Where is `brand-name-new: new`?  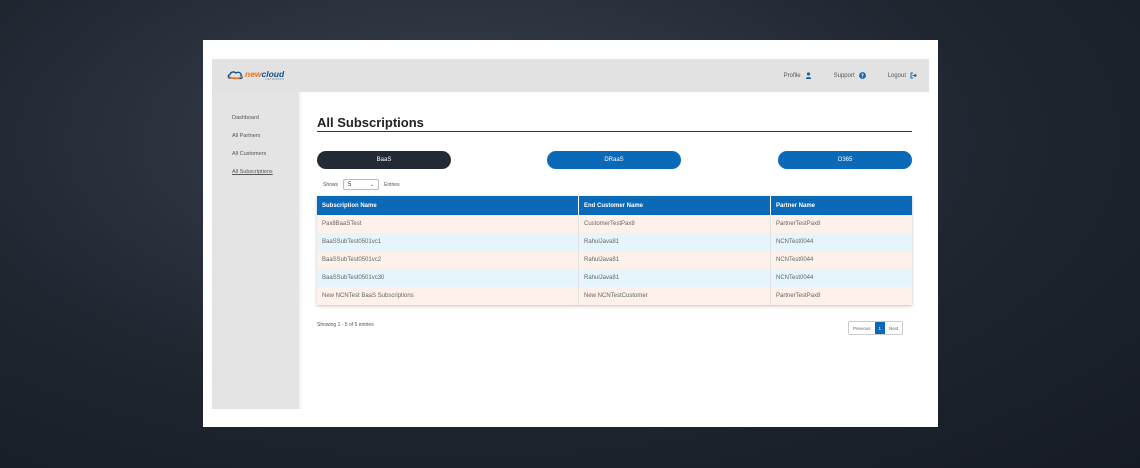
brand-name-new: new is located at coordinates (253, 73).